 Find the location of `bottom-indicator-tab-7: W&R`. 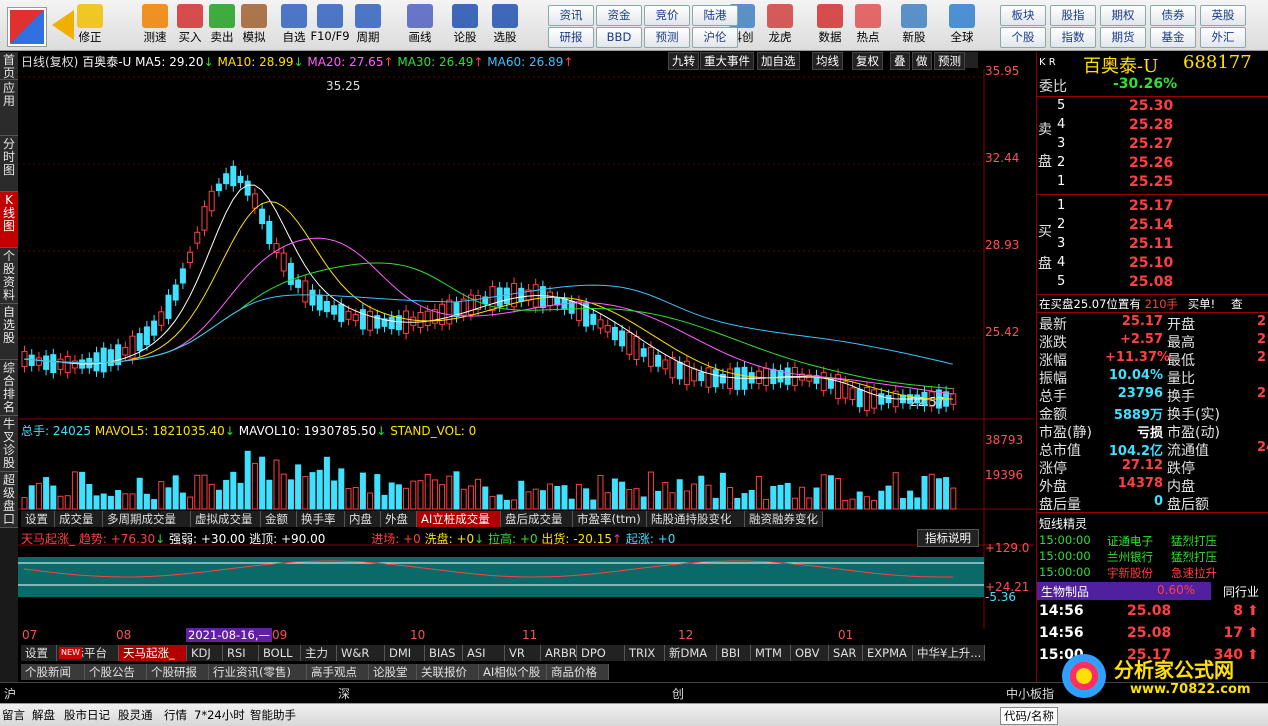

bottom-indicator-tab-7: W&R is located at coordinates (361, 653).